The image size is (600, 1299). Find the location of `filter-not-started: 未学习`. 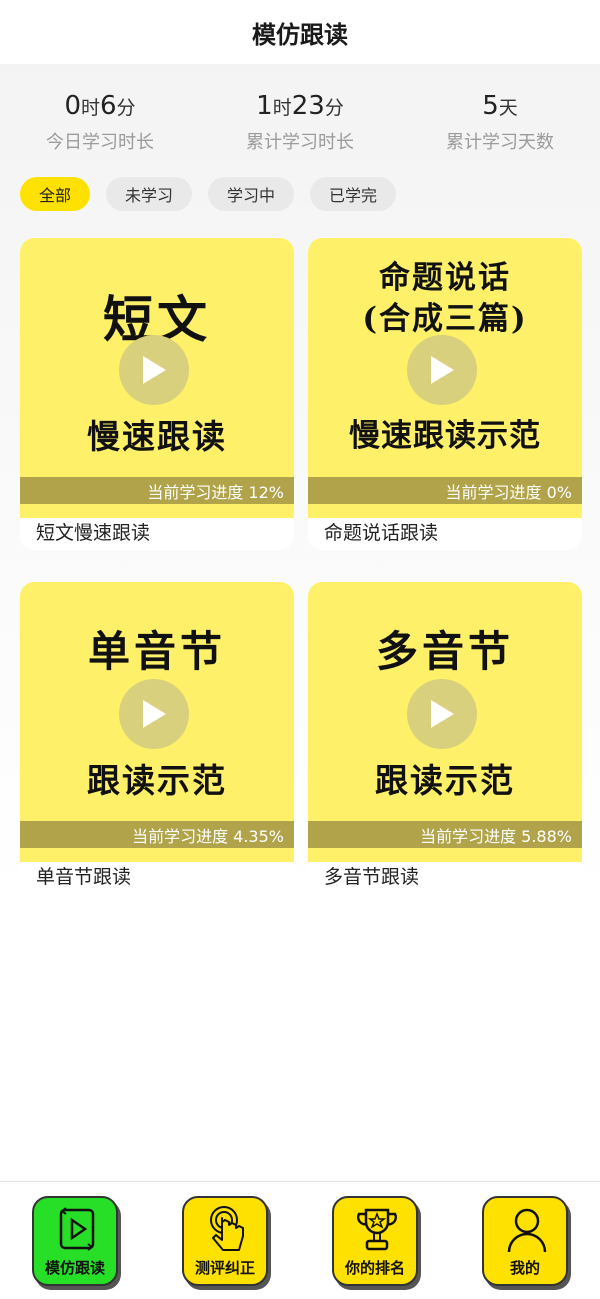

filter-not-started: 未学习 is located at coordinates (149, 194).